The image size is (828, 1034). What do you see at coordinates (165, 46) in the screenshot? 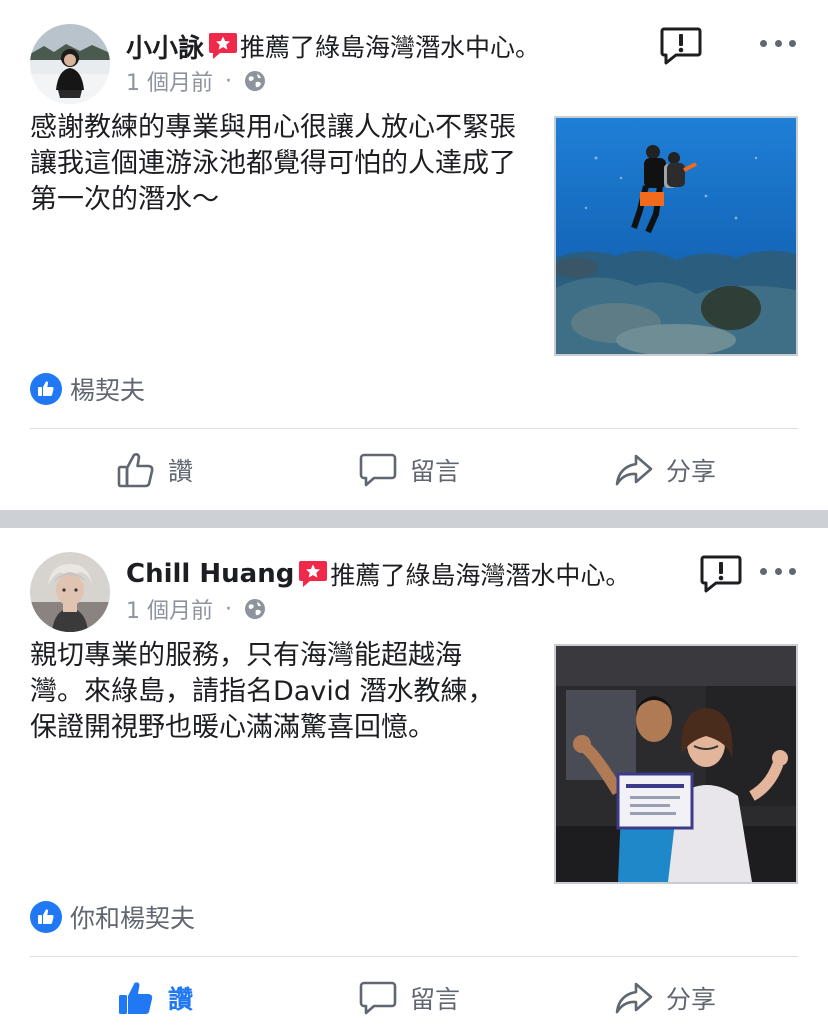
I see `author-name: 小小詠` at bounding box center [165, 46].